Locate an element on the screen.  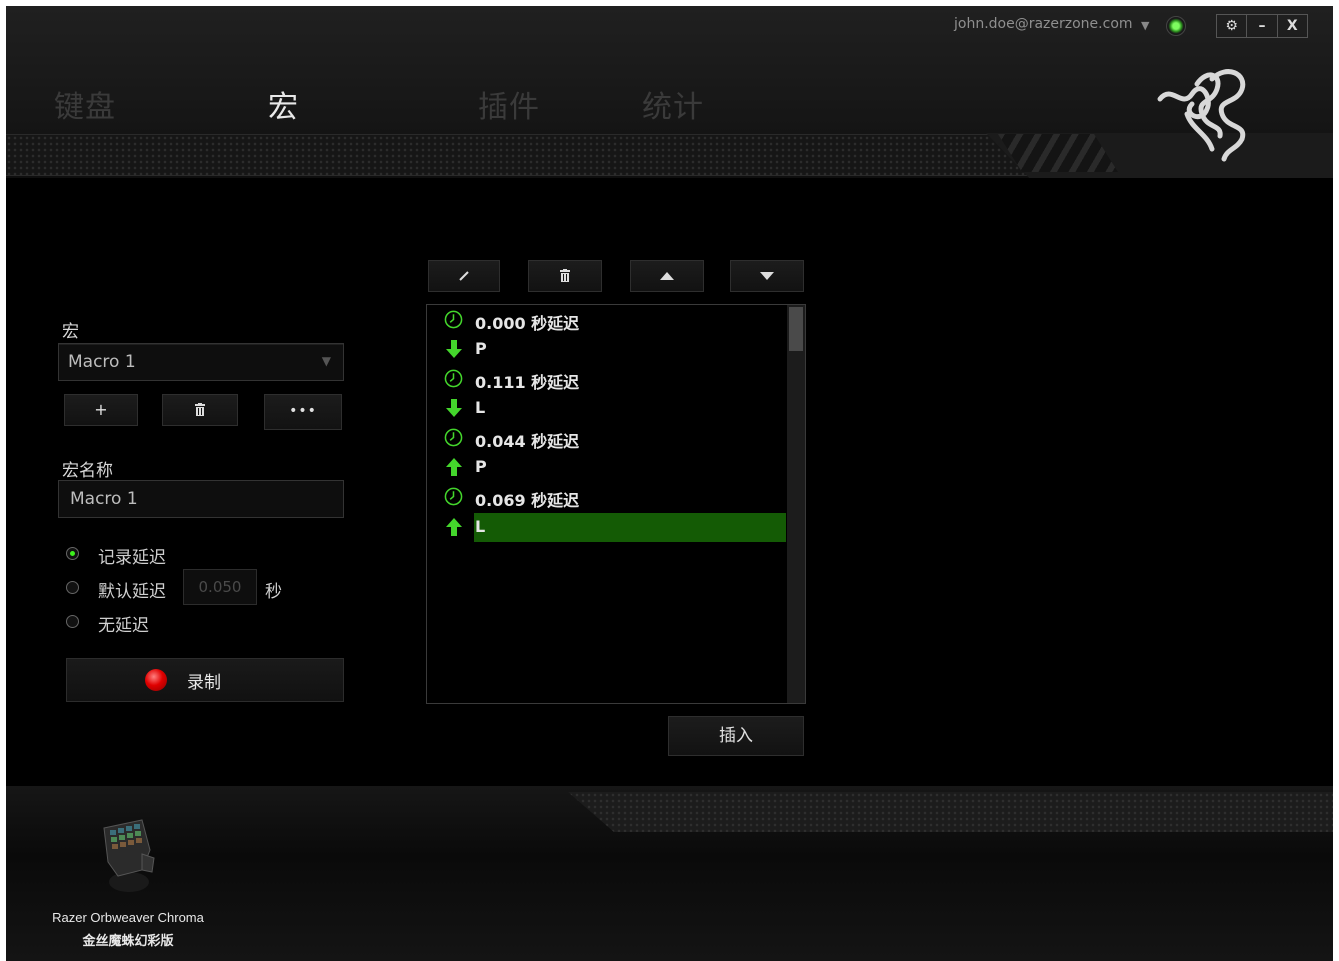
record-delay-label: 记录延迟 is located at coordinates (132, 558).